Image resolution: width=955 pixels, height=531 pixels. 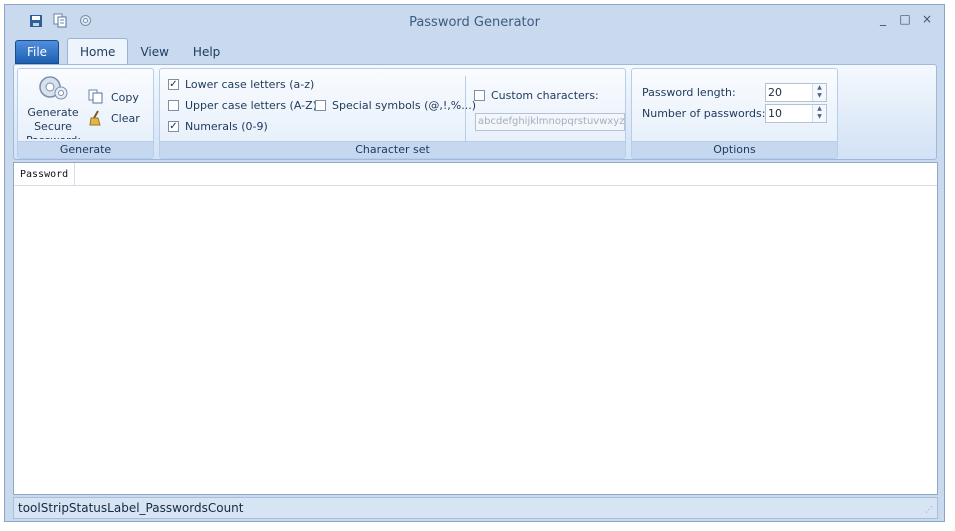 I want to click on title-bar: Password Generator _ □ ×, so click(x=474, y=21).